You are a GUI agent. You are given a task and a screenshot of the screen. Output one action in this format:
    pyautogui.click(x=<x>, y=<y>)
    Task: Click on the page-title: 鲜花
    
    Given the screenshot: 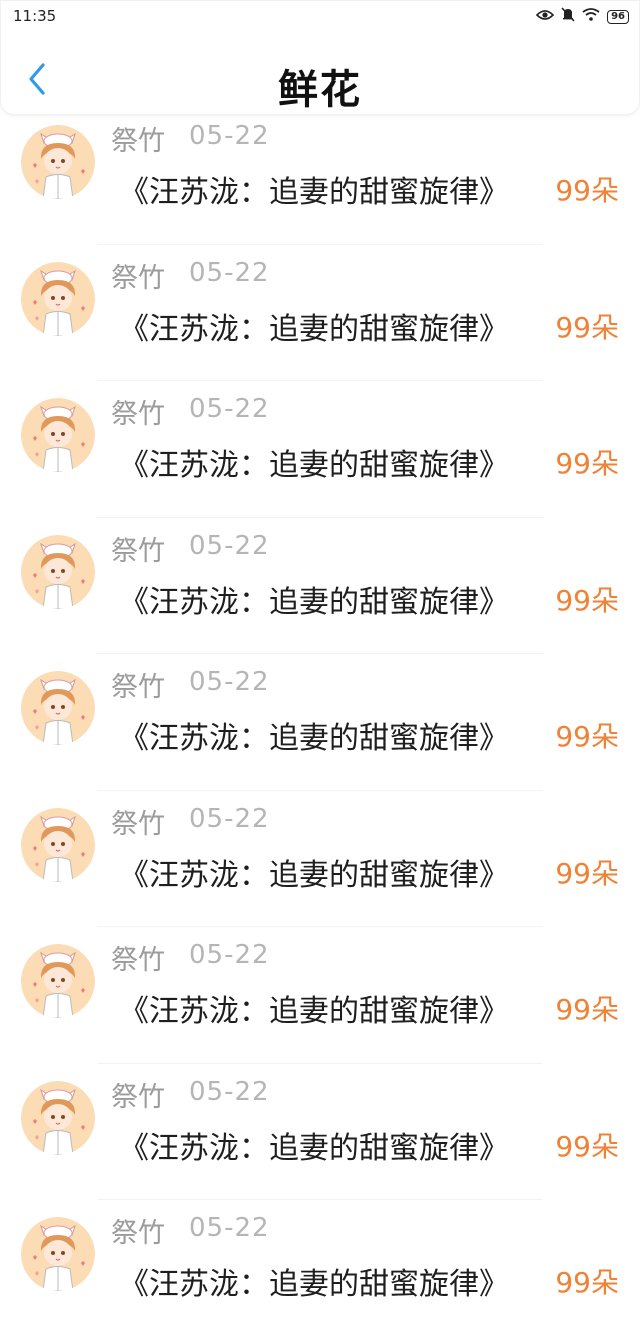 What is the action you would take?
    pyautogui.click(x=320, y=90)
    